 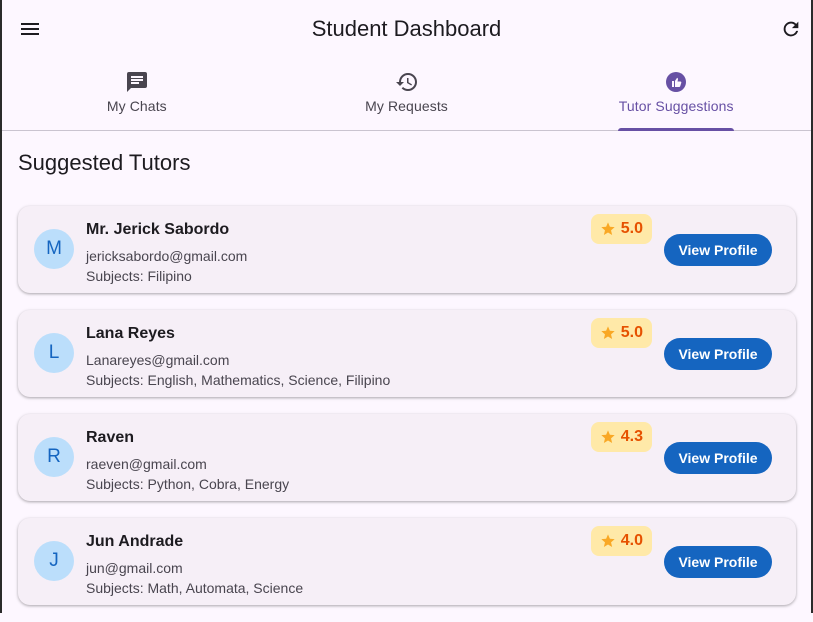 I want to click on refresh-icon, so click(x=791, y=29).